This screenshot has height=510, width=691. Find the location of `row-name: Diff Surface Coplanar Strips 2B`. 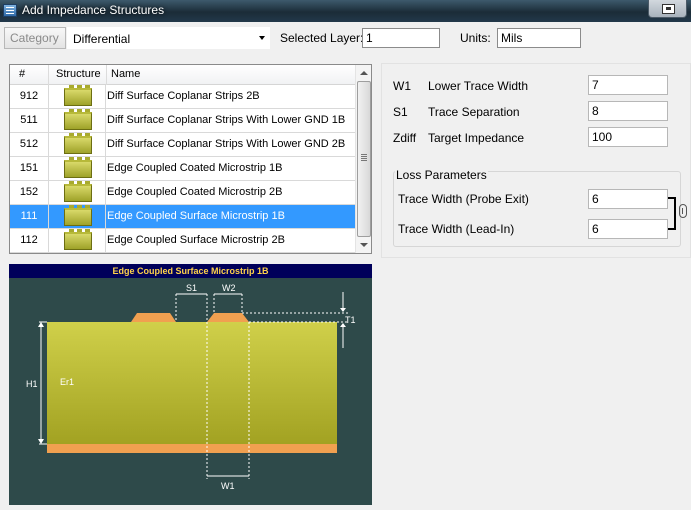

row-name: Diff Surface Coplanar Strips 2B is located at coordinates (183, 96).